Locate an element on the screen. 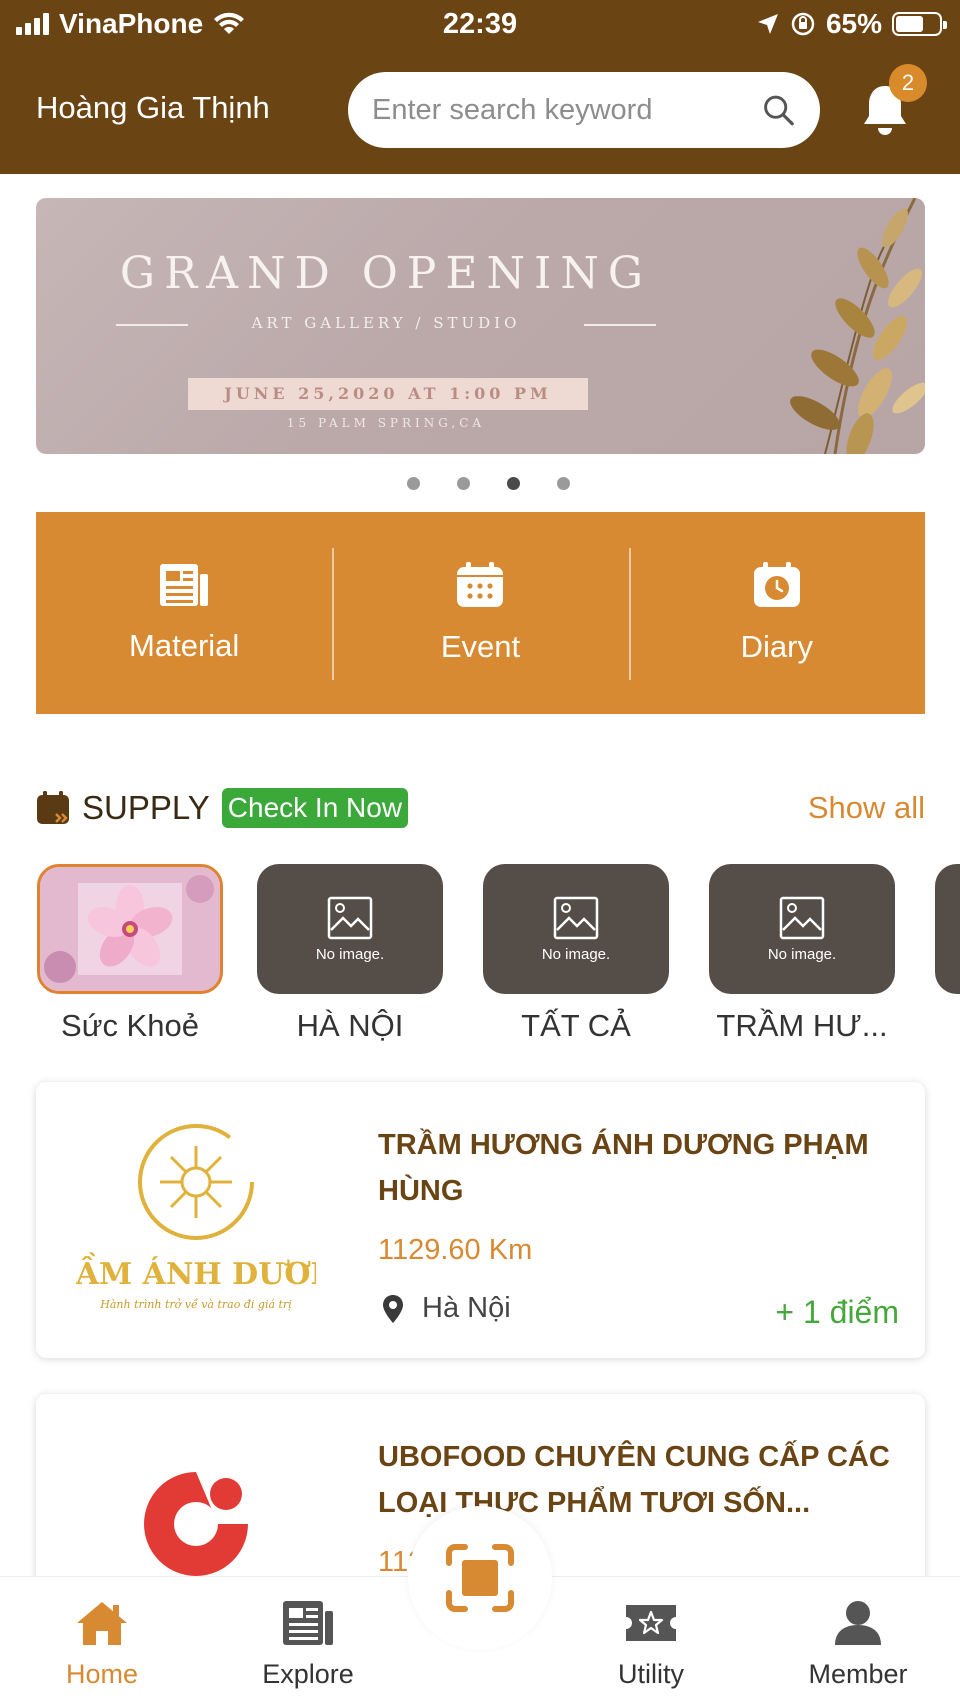 This screenshot has height=1707, width=960. ticket-star-icon is located at coordinates (651, 1623).